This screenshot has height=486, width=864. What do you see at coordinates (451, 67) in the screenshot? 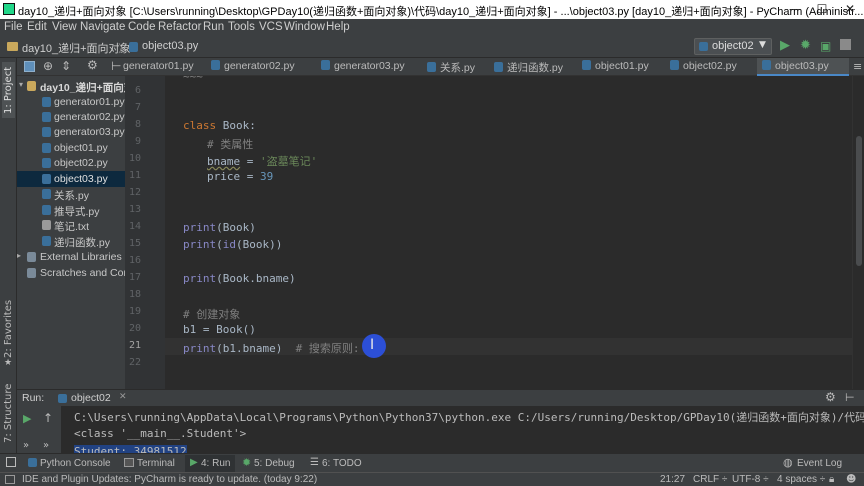
I see `tab-relations: 关系.py` at bounding box center [451, 67].